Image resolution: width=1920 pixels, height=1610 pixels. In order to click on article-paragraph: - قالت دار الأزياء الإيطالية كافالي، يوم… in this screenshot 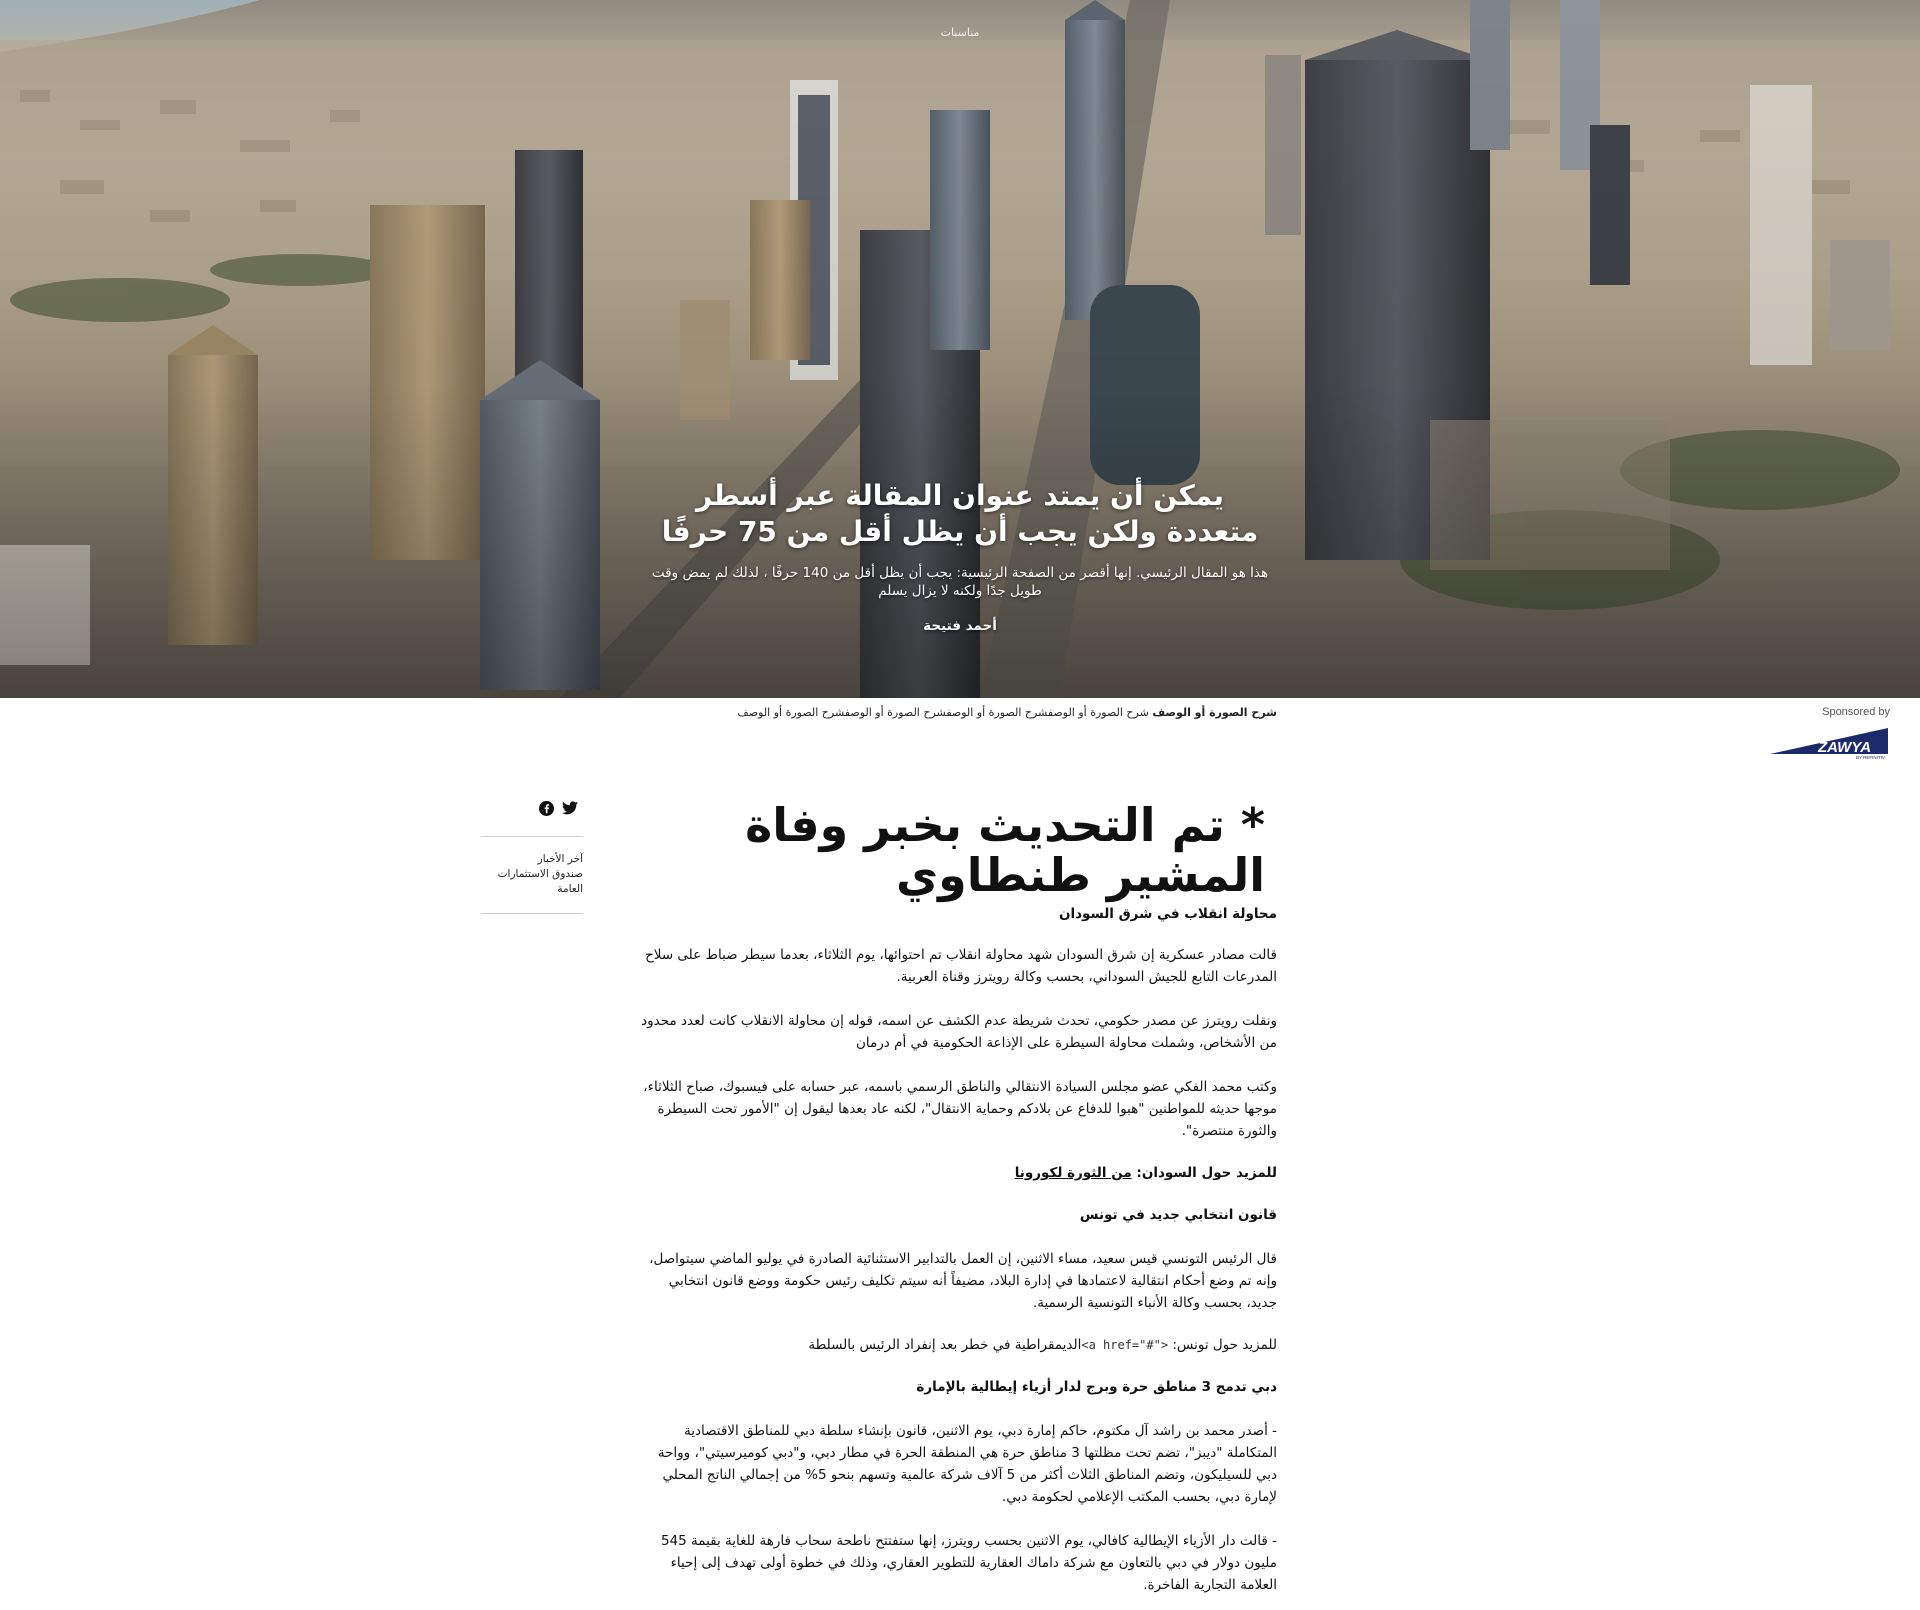, I will do `click(968, 1563)`.